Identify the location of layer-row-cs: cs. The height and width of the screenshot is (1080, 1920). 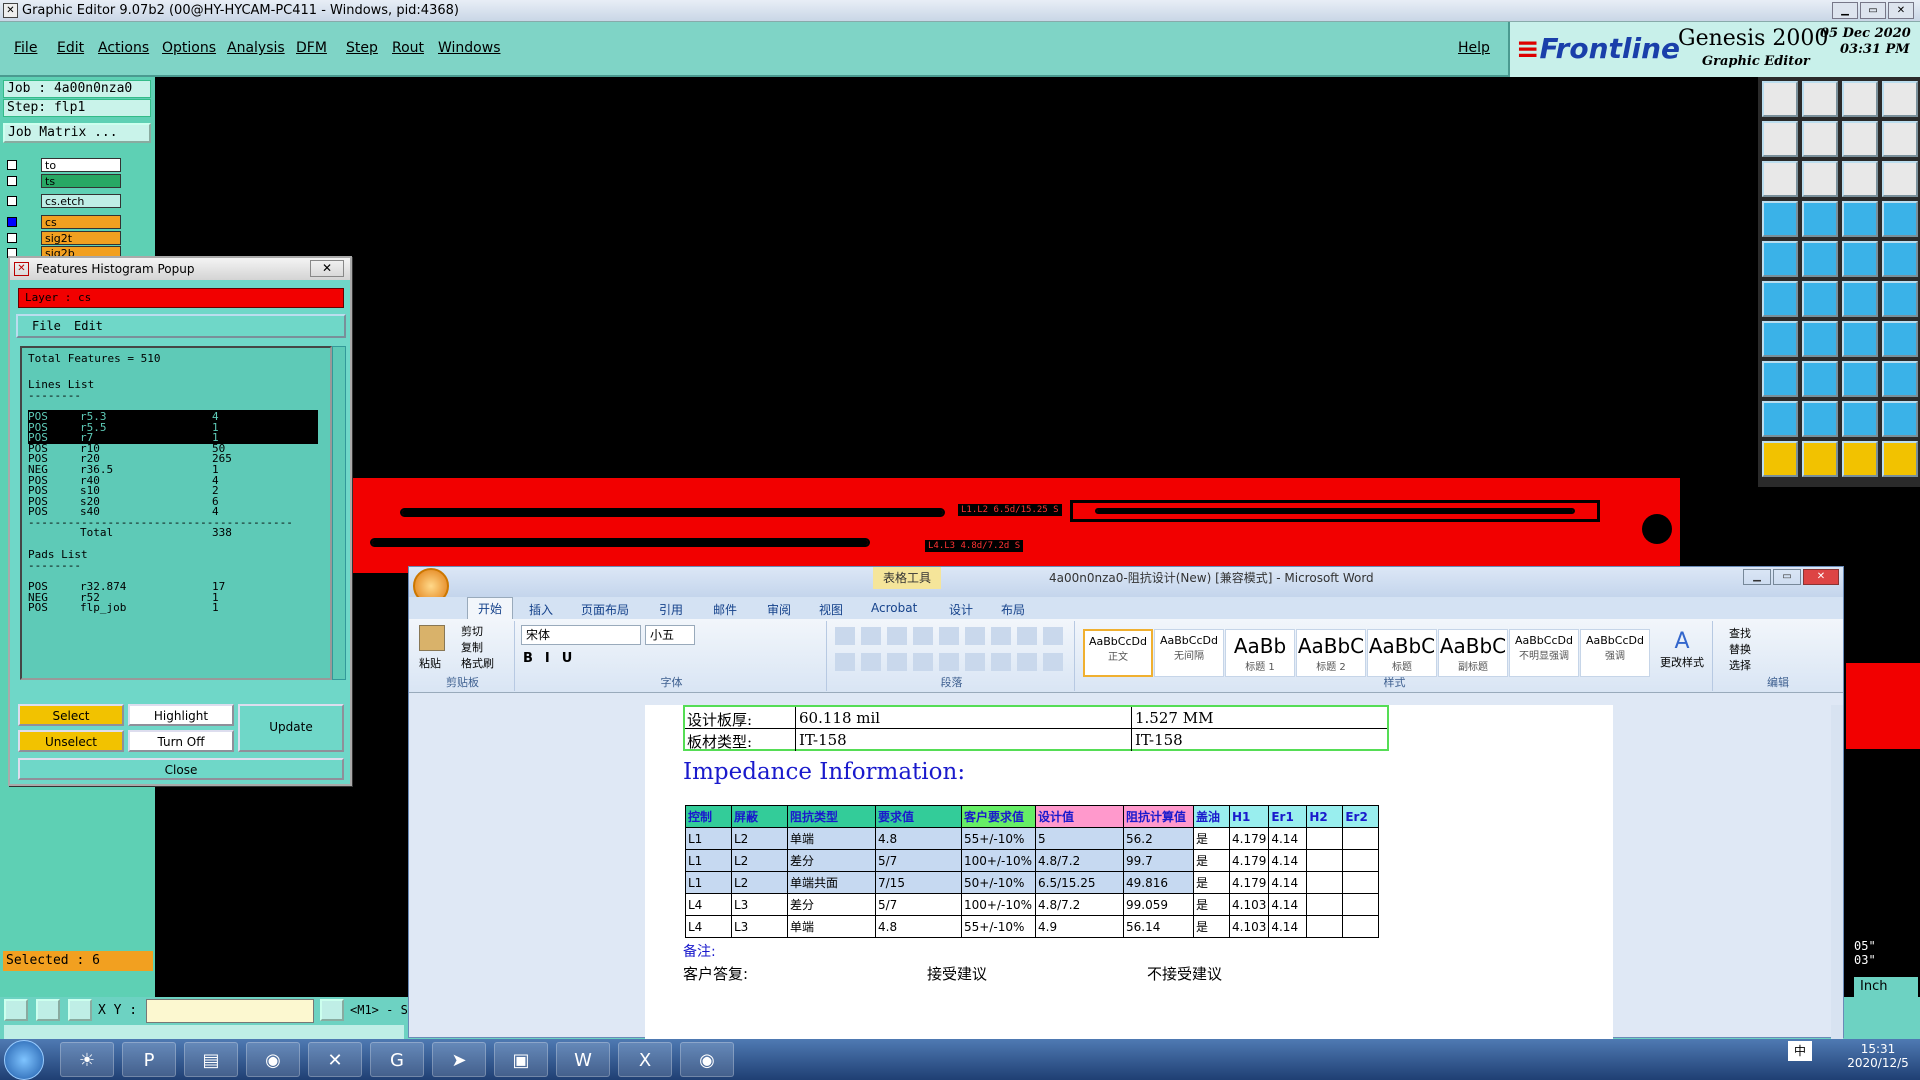
(63, 222).